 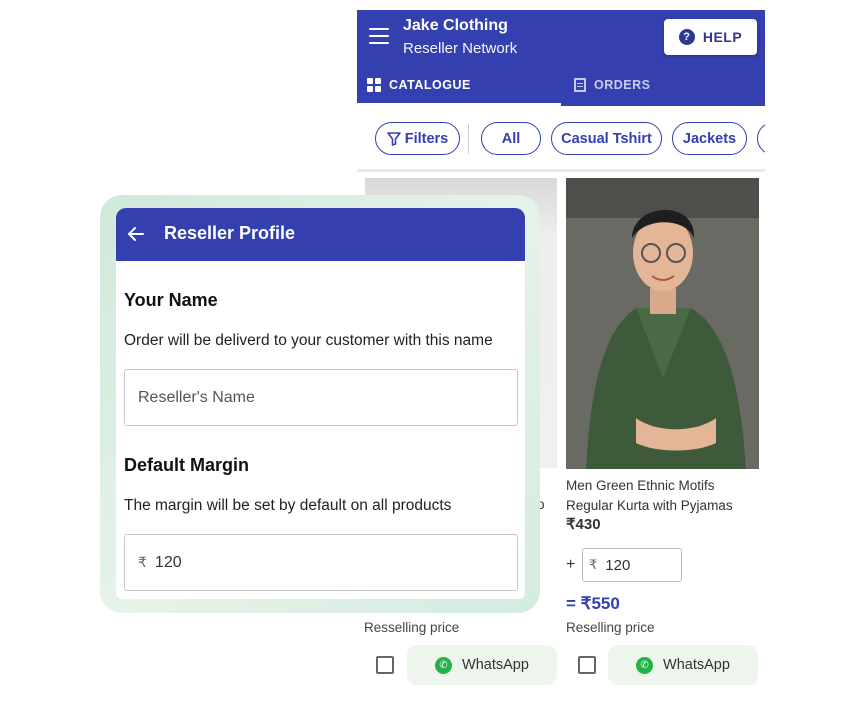 I want to click on product-margin-value: 120, so click(x=618, y=565).